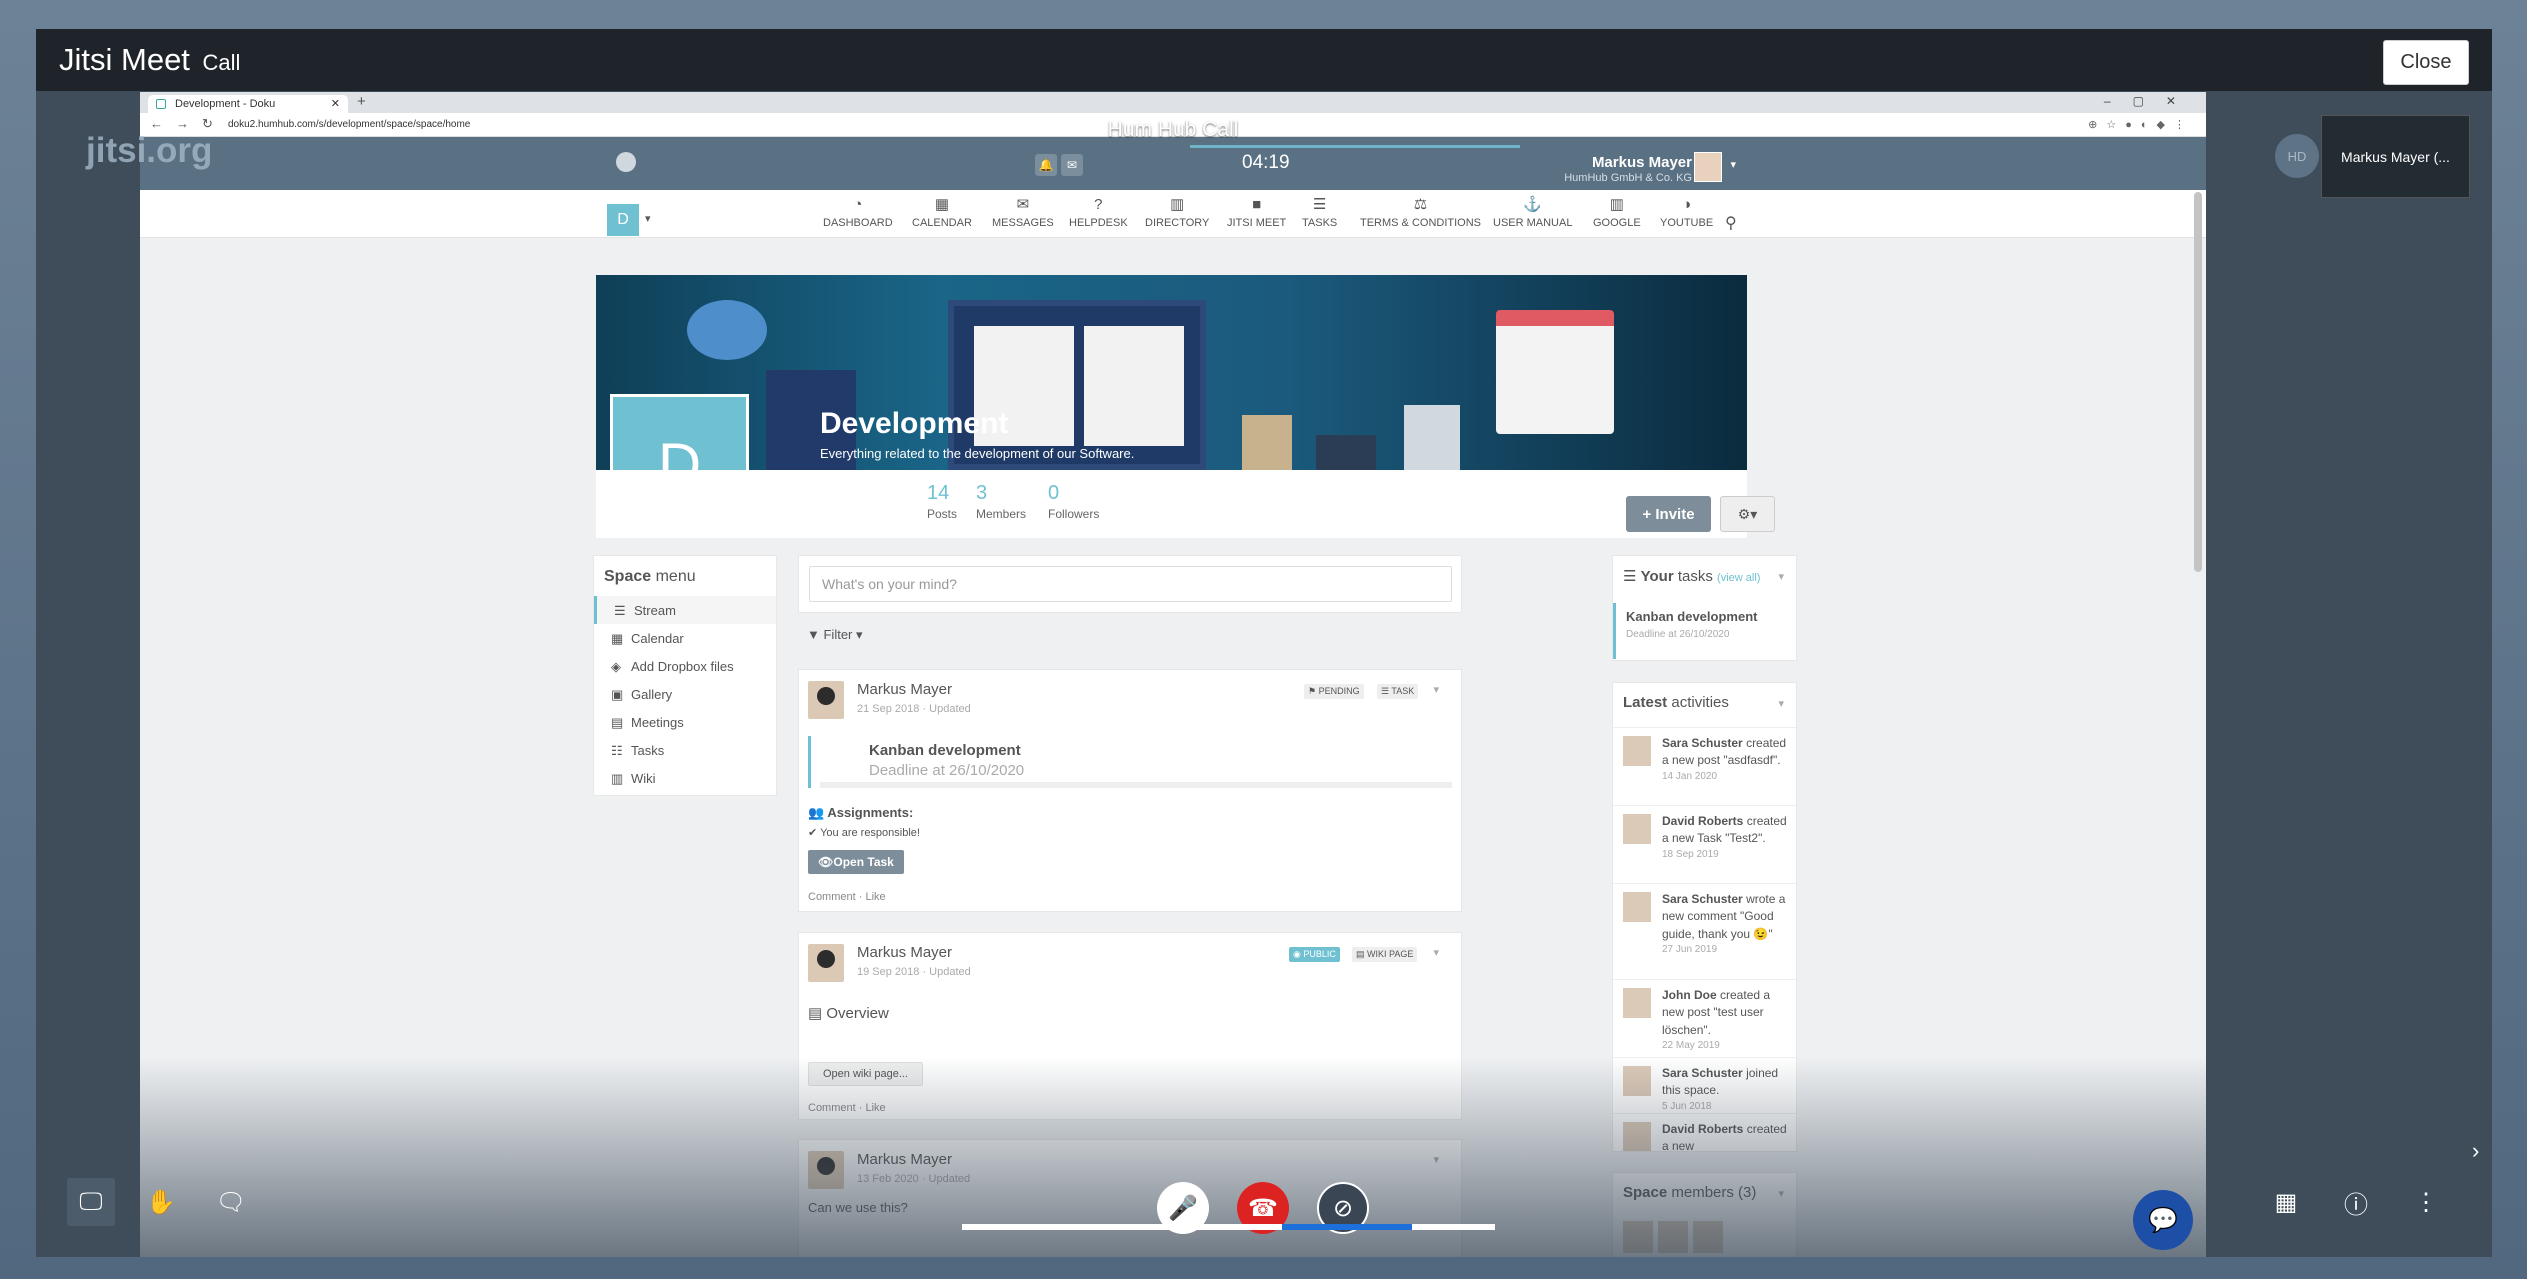 The width and height of the screenshot is (2527, 1279). I want to click on space-menu-item-label: Calendar, so click(657, 638).